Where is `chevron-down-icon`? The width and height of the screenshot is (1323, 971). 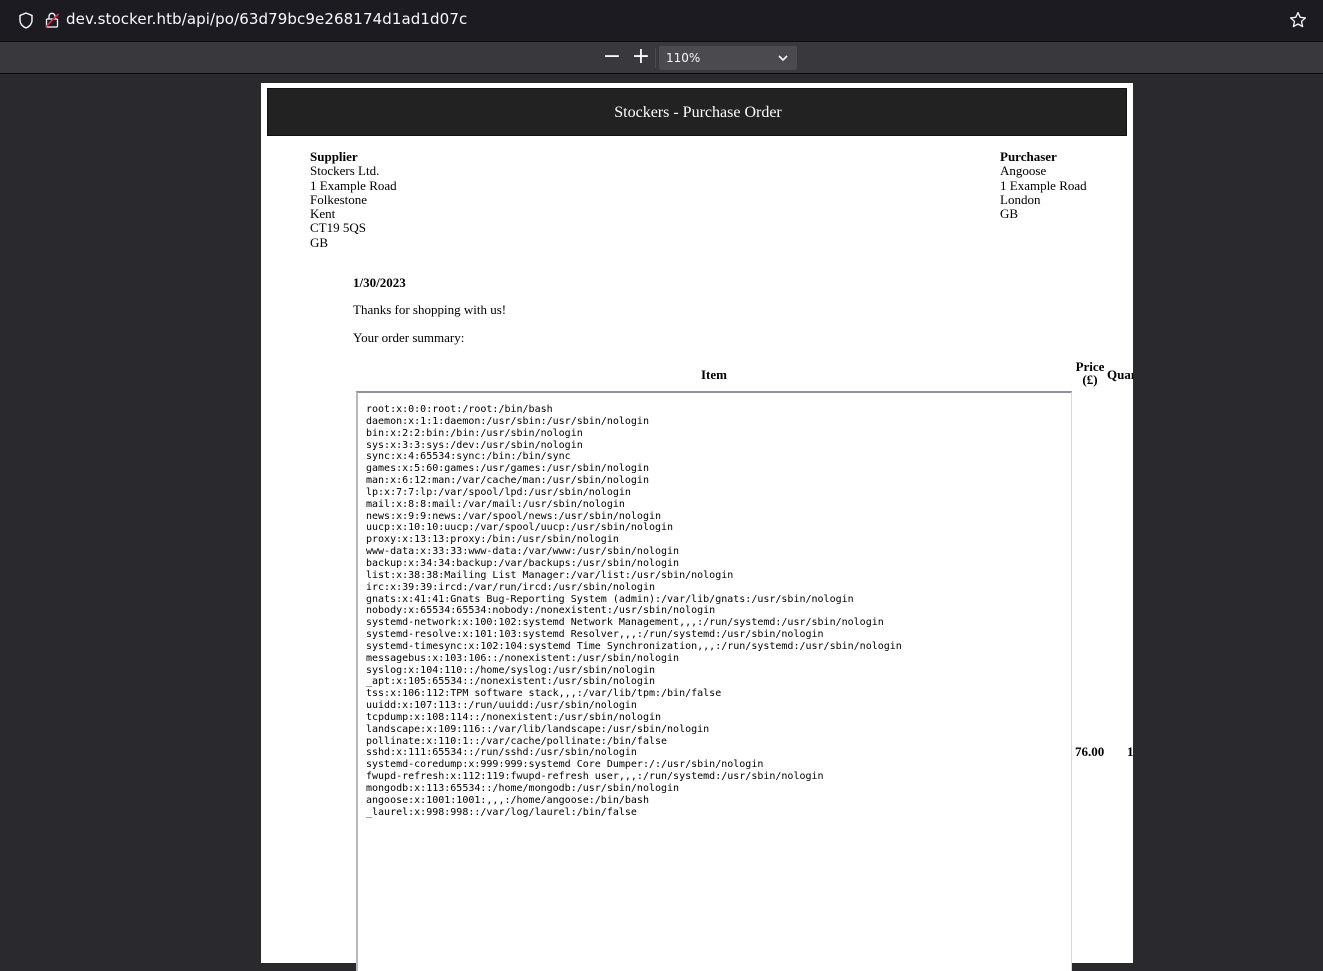
chevron-down-icon is located at coordinates (783, 58).